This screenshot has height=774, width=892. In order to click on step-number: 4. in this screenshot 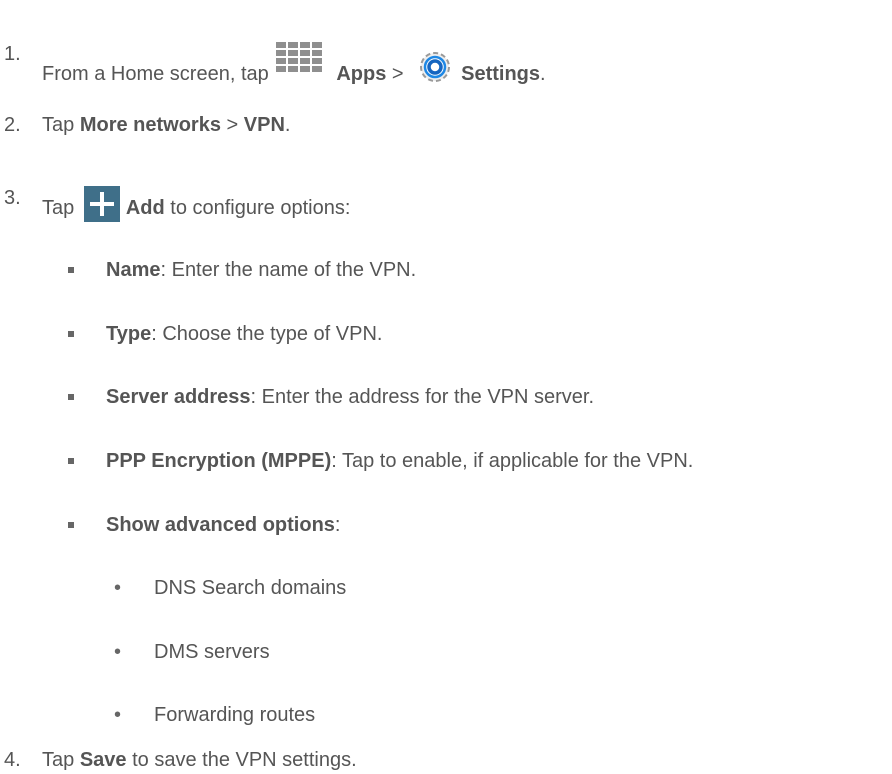, I will do `click(12, 760)`.